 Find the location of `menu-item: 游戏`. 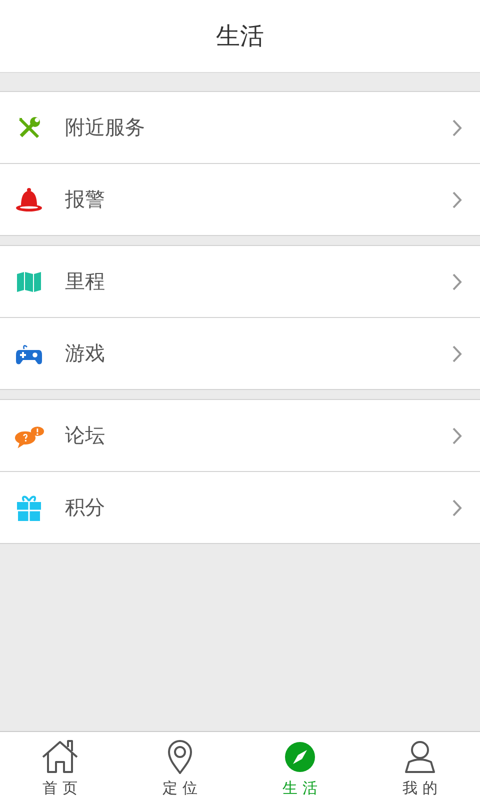

menu-item: 游戏 is located at coordinates (240, 353).